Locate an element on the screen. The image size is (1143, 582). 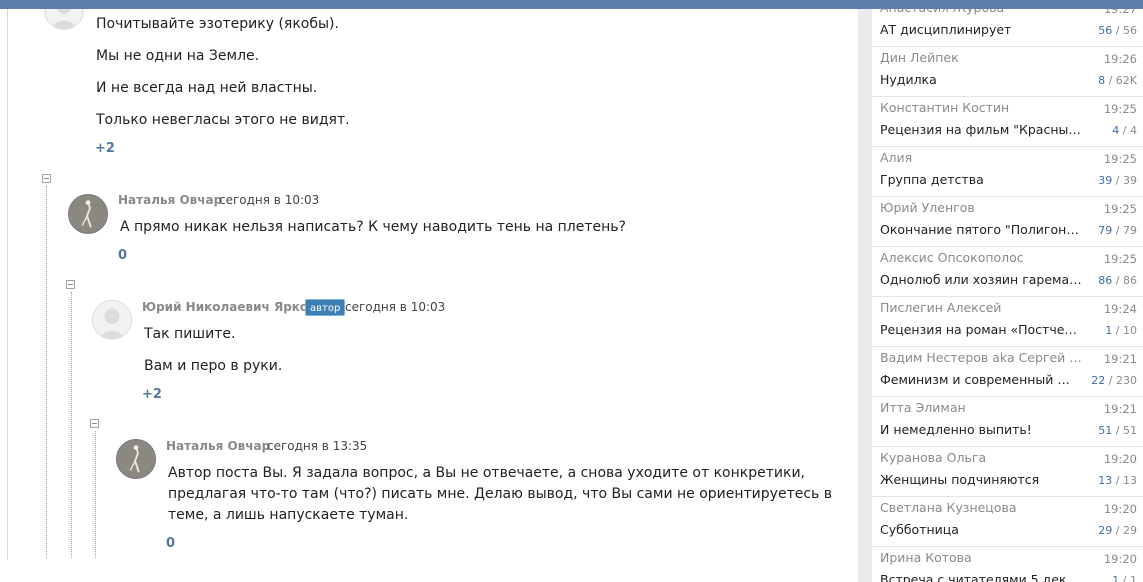
feed-item-count: 86 / 86 is located at coordinates (1117, 280).